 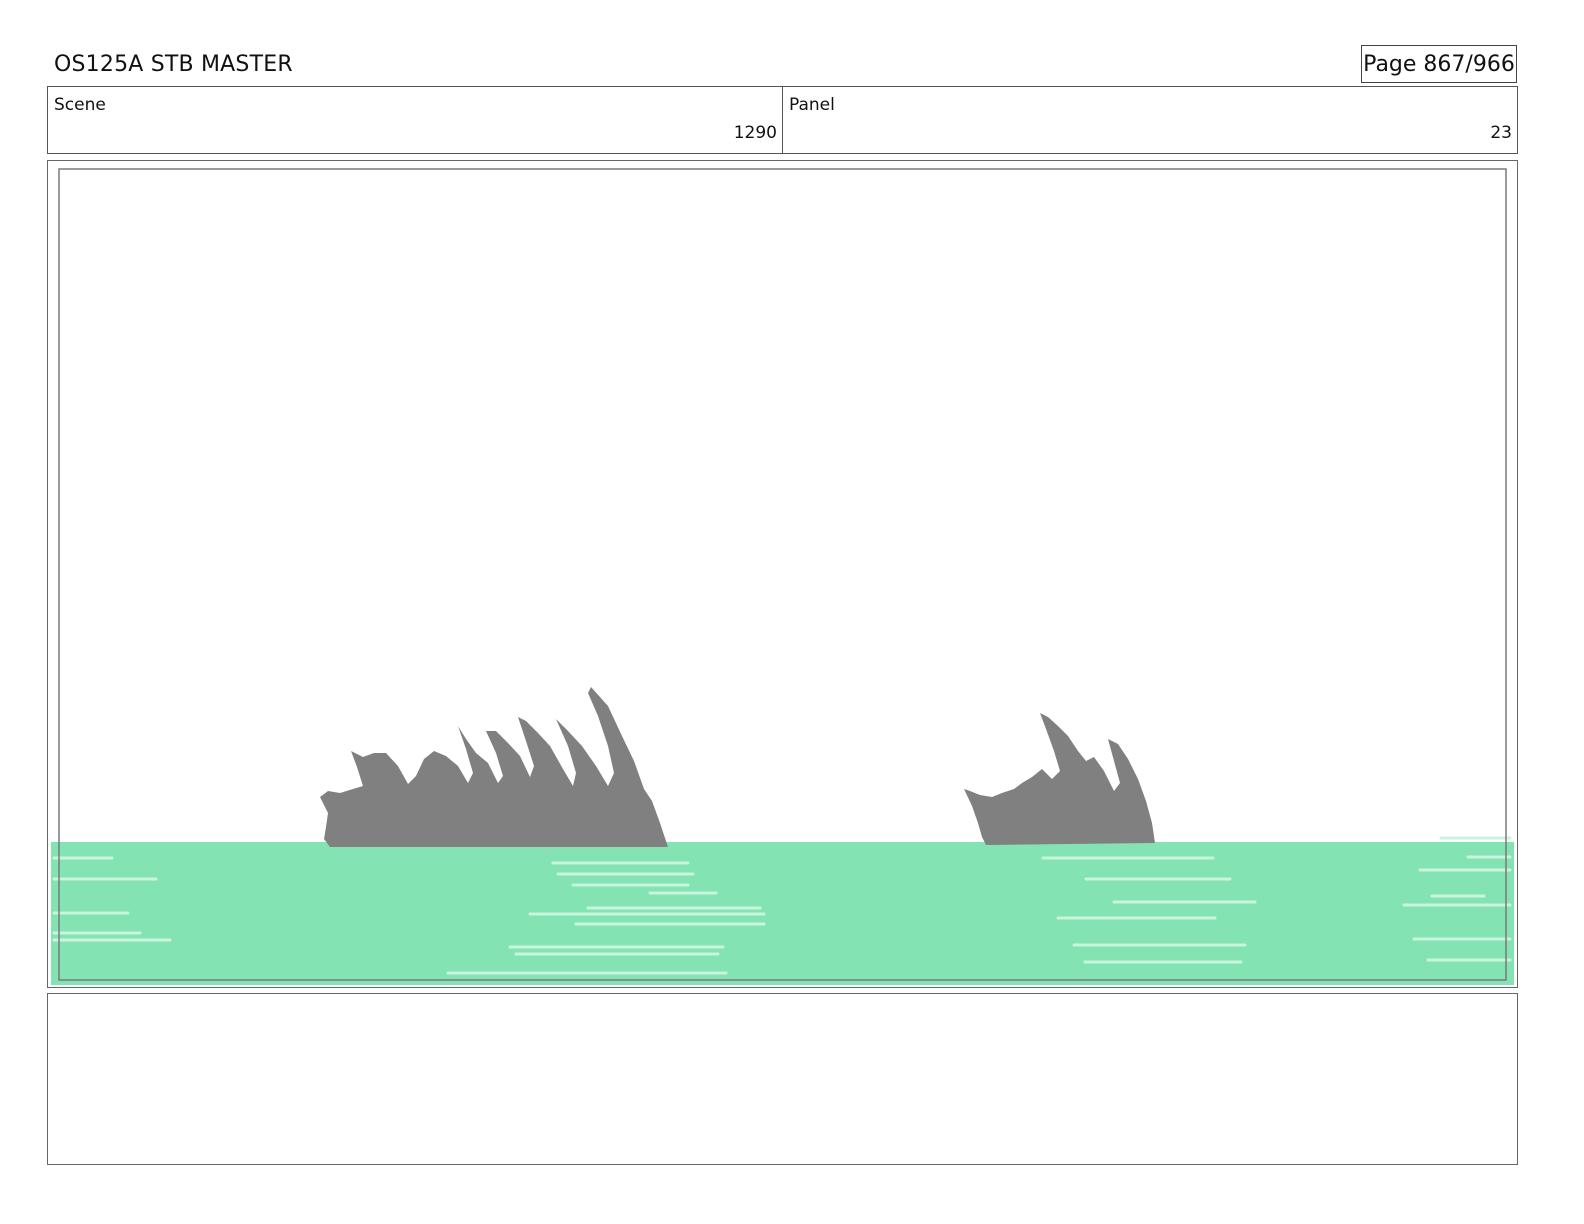 I want to click on right-rock, so click(x=1059, y=779).